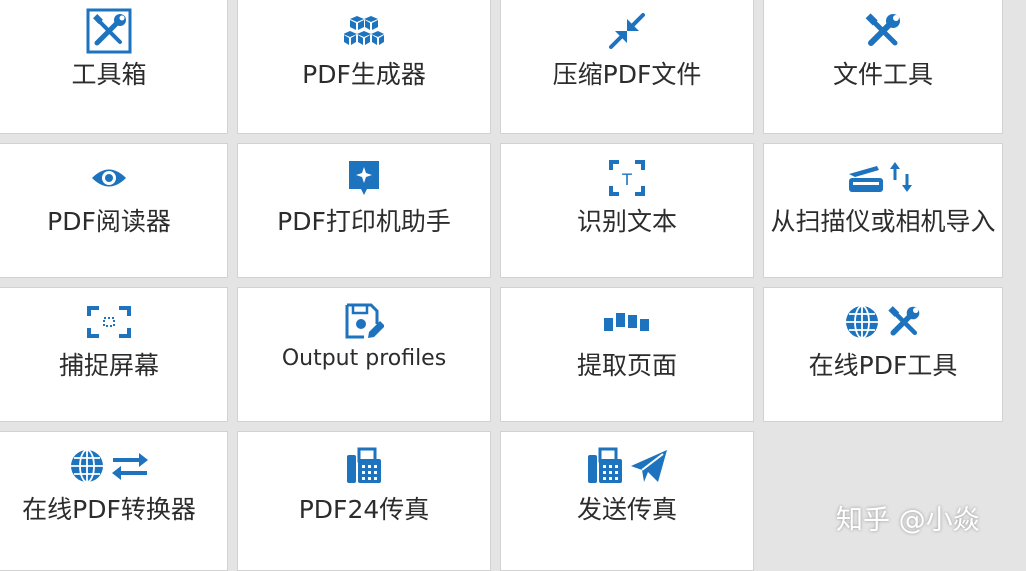 Image resolution: width=1026 pixels, height=571 pixels. I want to click on text-scan-icon: T, so click(627, 178).